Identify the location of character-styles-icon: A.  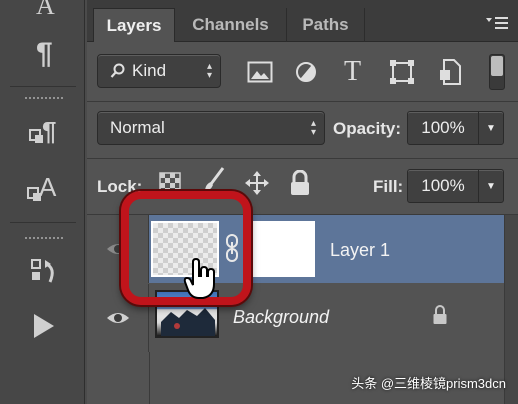
(43, 188).